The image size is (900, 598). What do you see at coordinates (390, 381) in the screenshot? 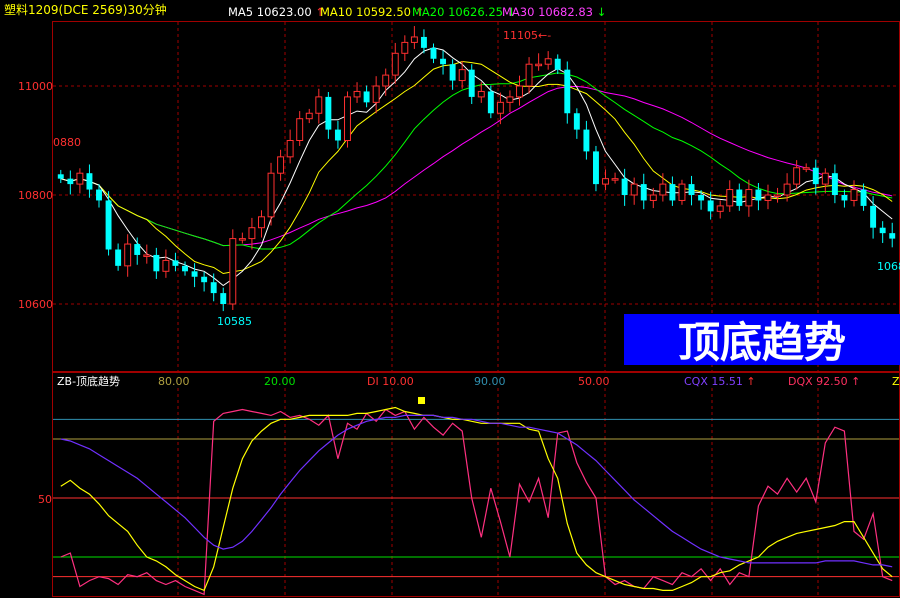
I see `indicator-param-2: DI 10.00` at bounding box center [390, 381].